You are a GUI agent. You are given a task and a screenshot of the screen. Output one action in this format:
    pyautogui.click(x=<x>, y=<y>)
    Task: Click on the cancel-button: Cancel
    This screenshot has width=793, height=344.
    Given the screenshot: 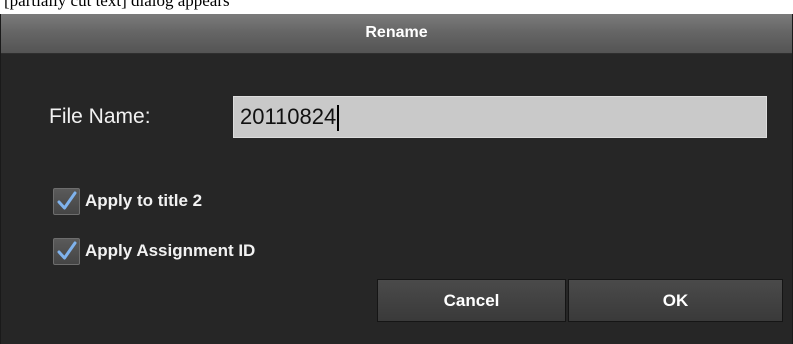 What is the action you would take?
    pyautogui.click(x=471, y=300)
    